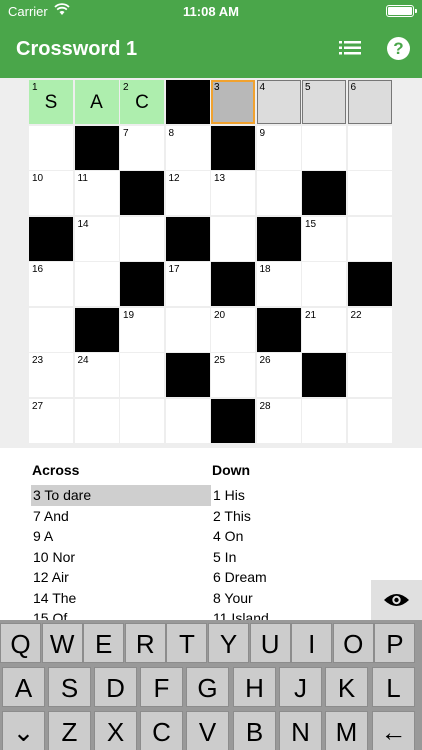  What do you see at coordinates (211, 39) in the screenshot?
I see `app-header: Carrier 11:08 AM Crossword 1 ?` at bounding box center [211, 39].